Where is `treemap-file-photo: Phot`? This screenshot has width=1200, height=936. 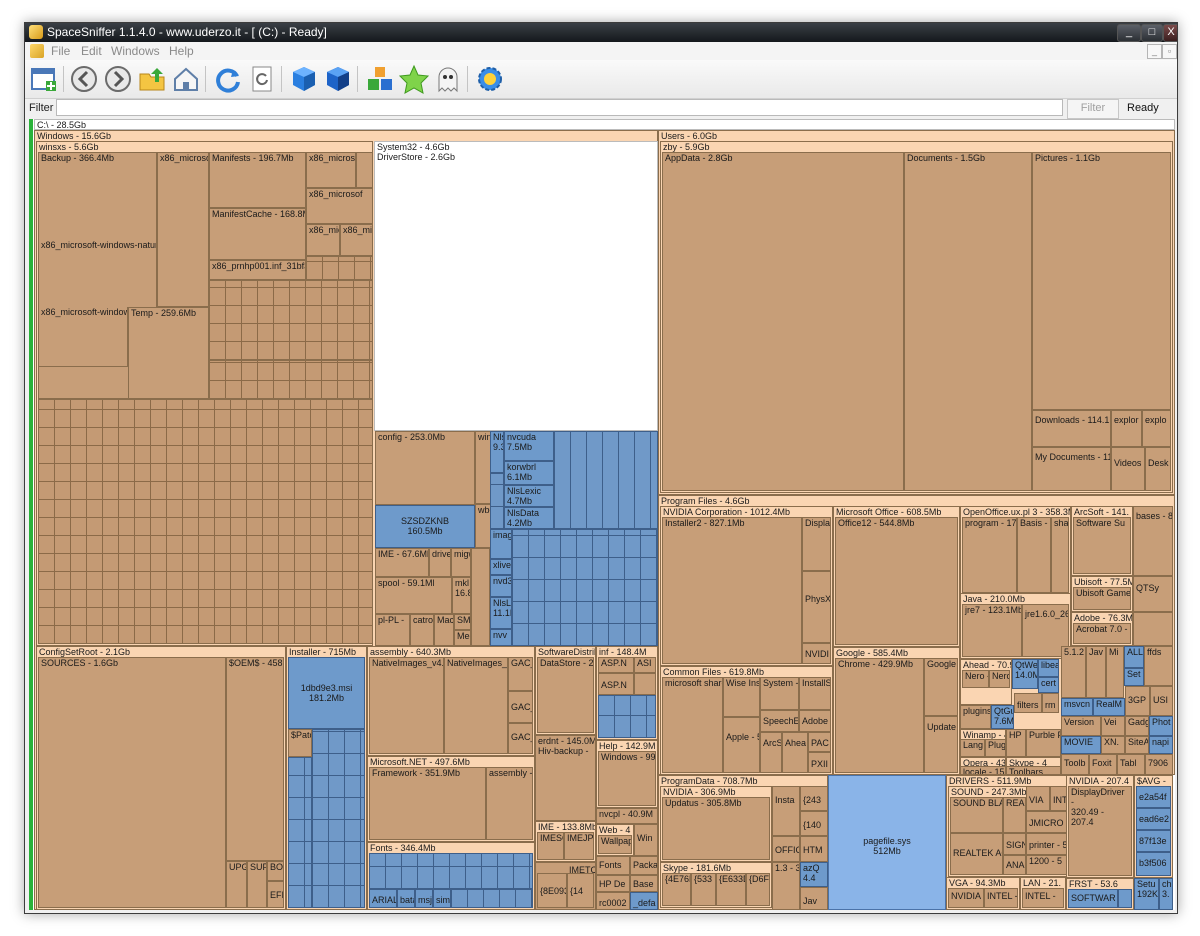 treemap-file-photo: Phot is located at coordinates (1161, 726).